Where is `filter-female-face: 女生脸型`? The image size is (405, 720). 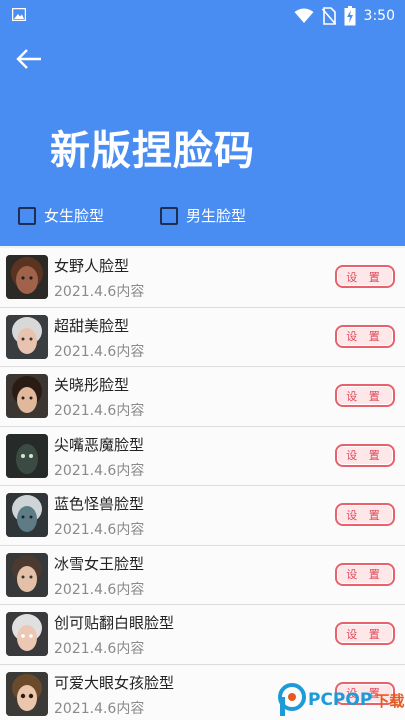
filter-female-face: 女生脸型 is located at coordinates (61, 215).